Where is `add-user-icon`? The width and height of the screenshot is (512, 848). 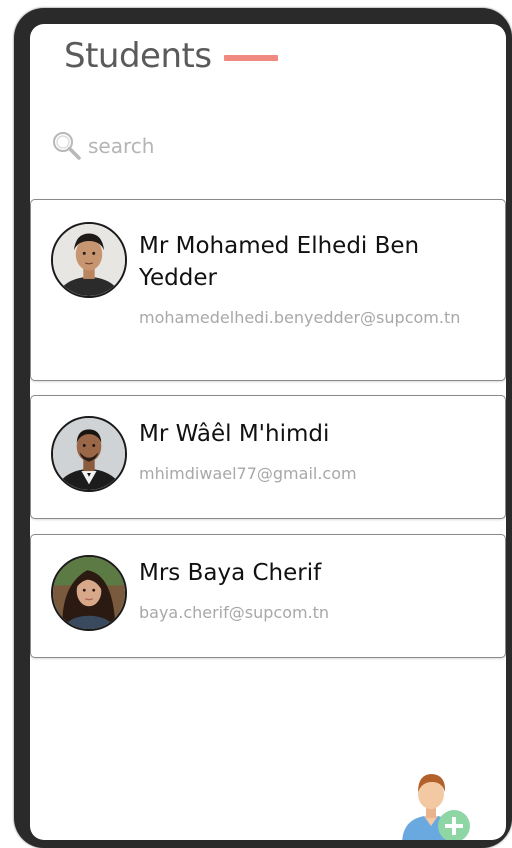 add-user-icon is located at coordinates (436, 807).